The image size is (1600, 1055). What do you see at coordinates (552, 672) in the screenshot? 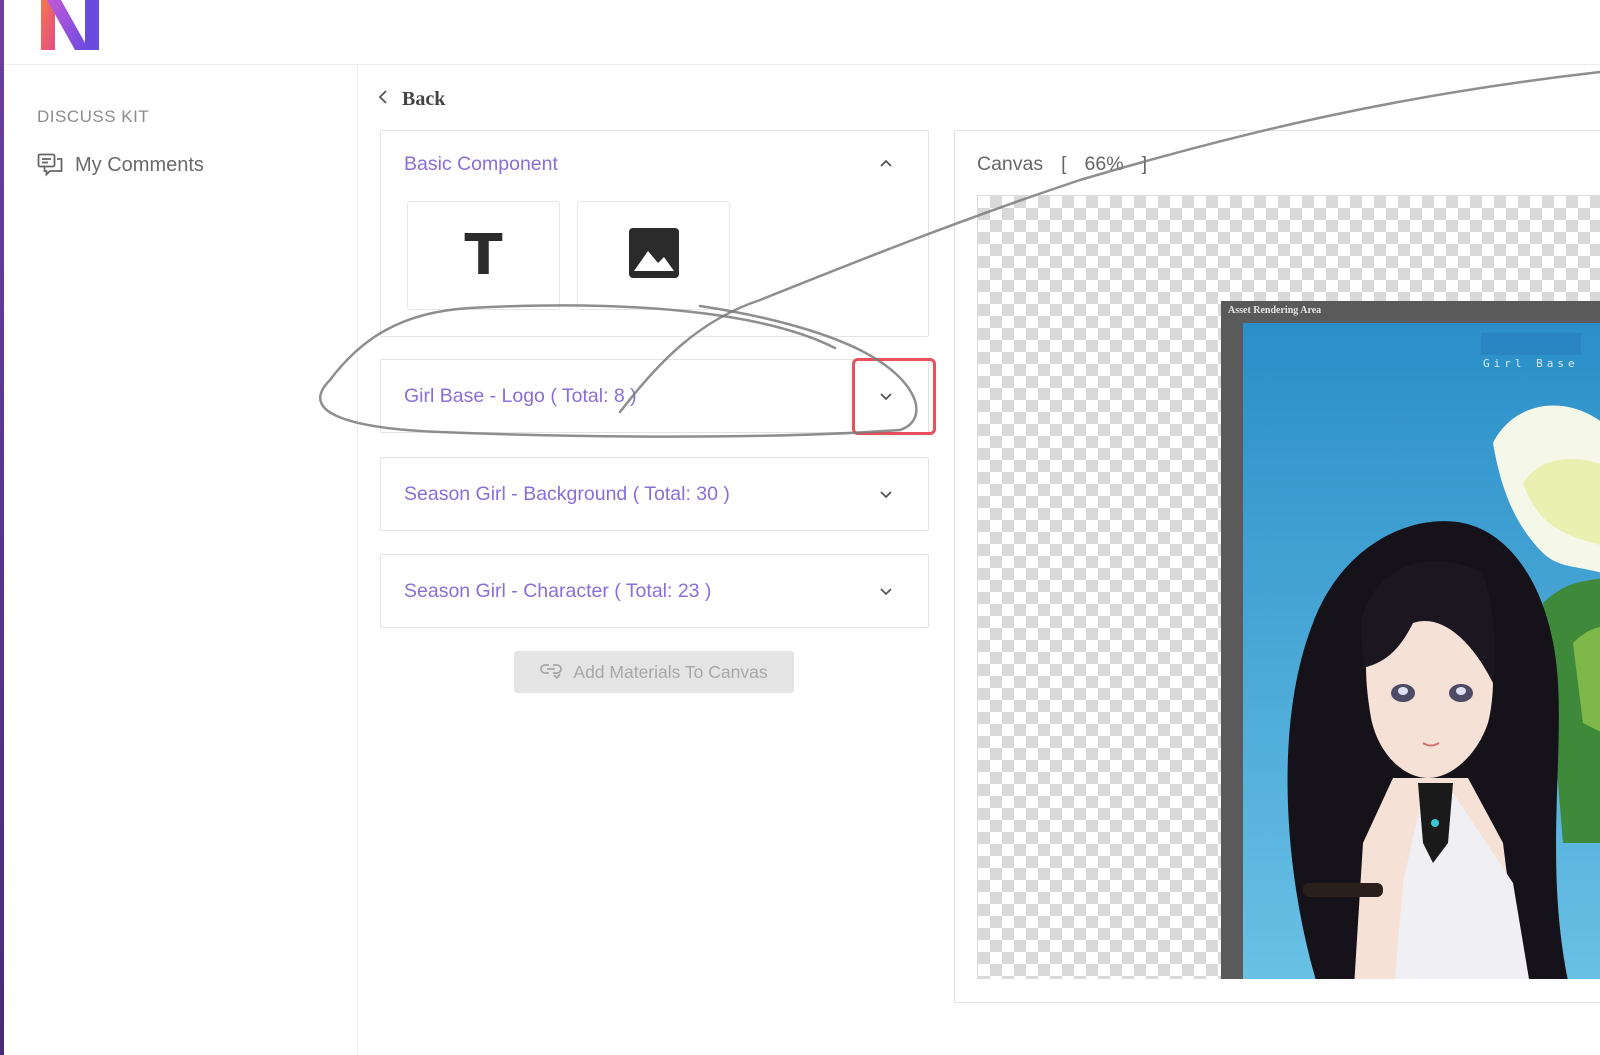
I see `link-icon` at bounding box center [552, 672].